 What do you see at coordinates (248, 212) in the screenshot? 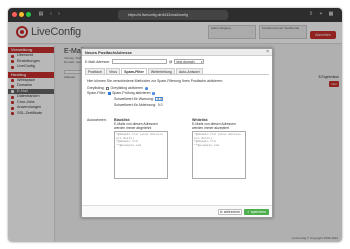
I see `checkmark-icon: ✓` at bounding box center [248, 212].